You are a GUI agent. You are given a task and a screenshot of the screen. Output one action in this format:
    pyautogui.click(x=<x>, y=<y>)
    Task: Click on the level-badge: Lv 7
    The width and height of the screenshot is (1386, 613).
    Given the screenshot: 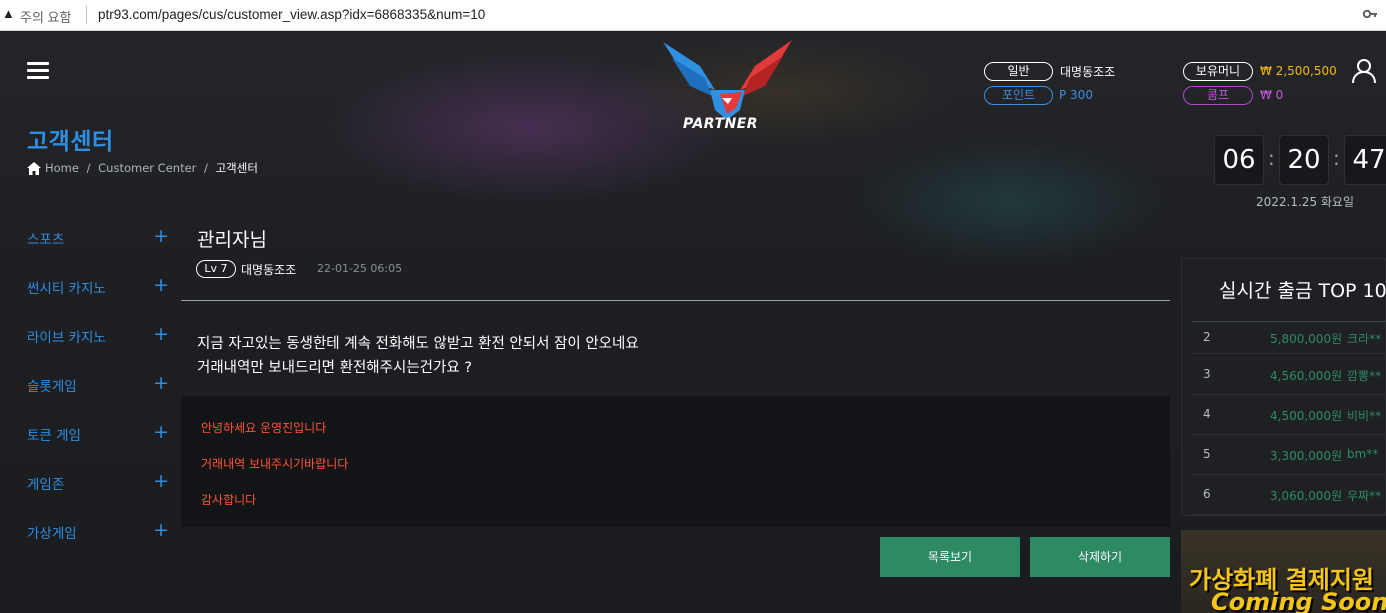 What is the action you would take?
    pyautogui.click(x=216, y=269)
    